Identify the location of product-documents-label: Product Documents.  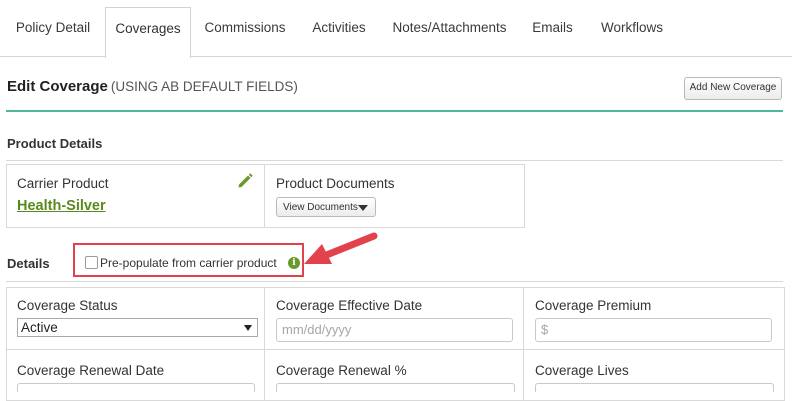
(335, 183).